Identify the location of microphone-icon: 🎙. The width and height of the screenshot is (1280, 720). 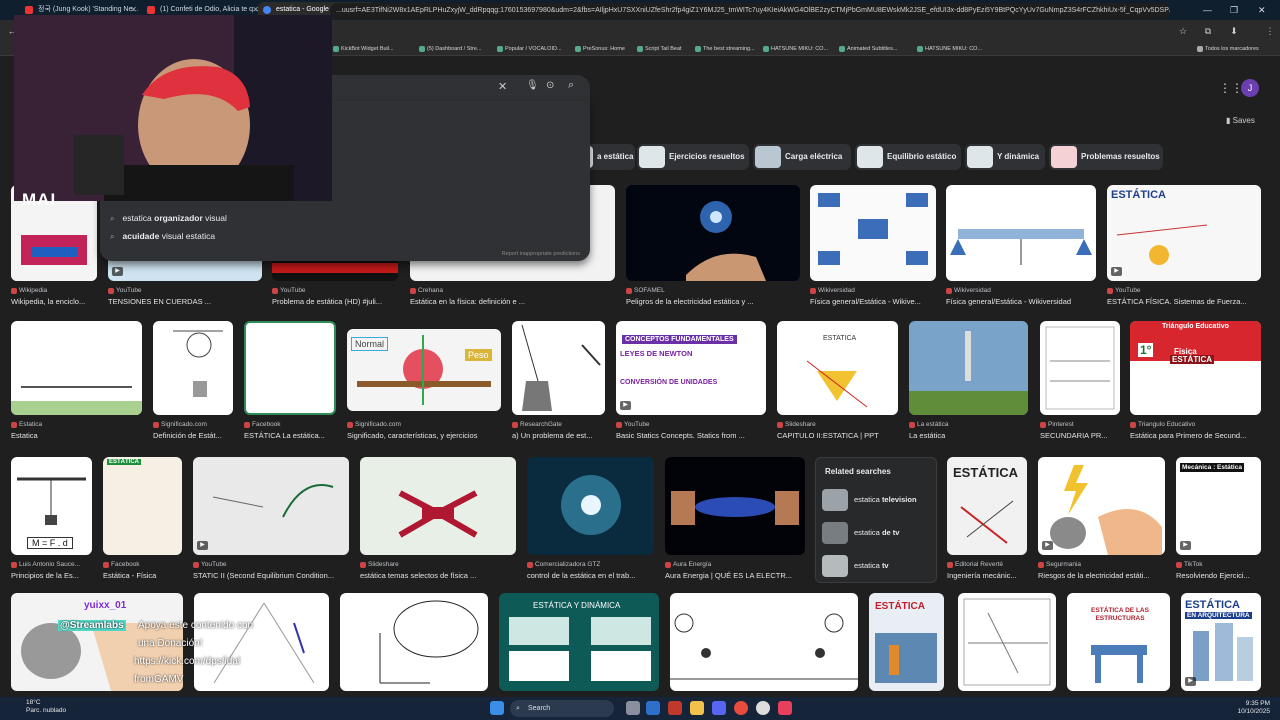
(532, 85).